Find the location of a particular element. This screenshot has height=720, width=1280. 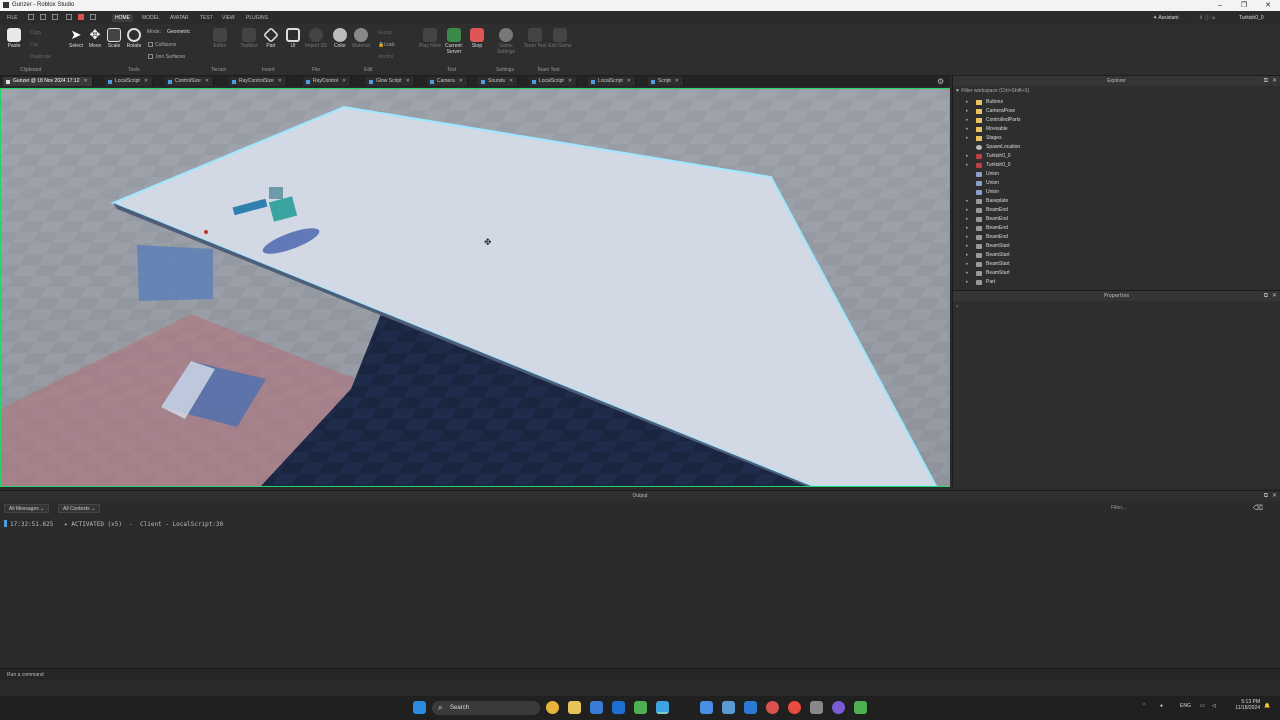

minimize-button: – is located at coordinates (1220, 5).